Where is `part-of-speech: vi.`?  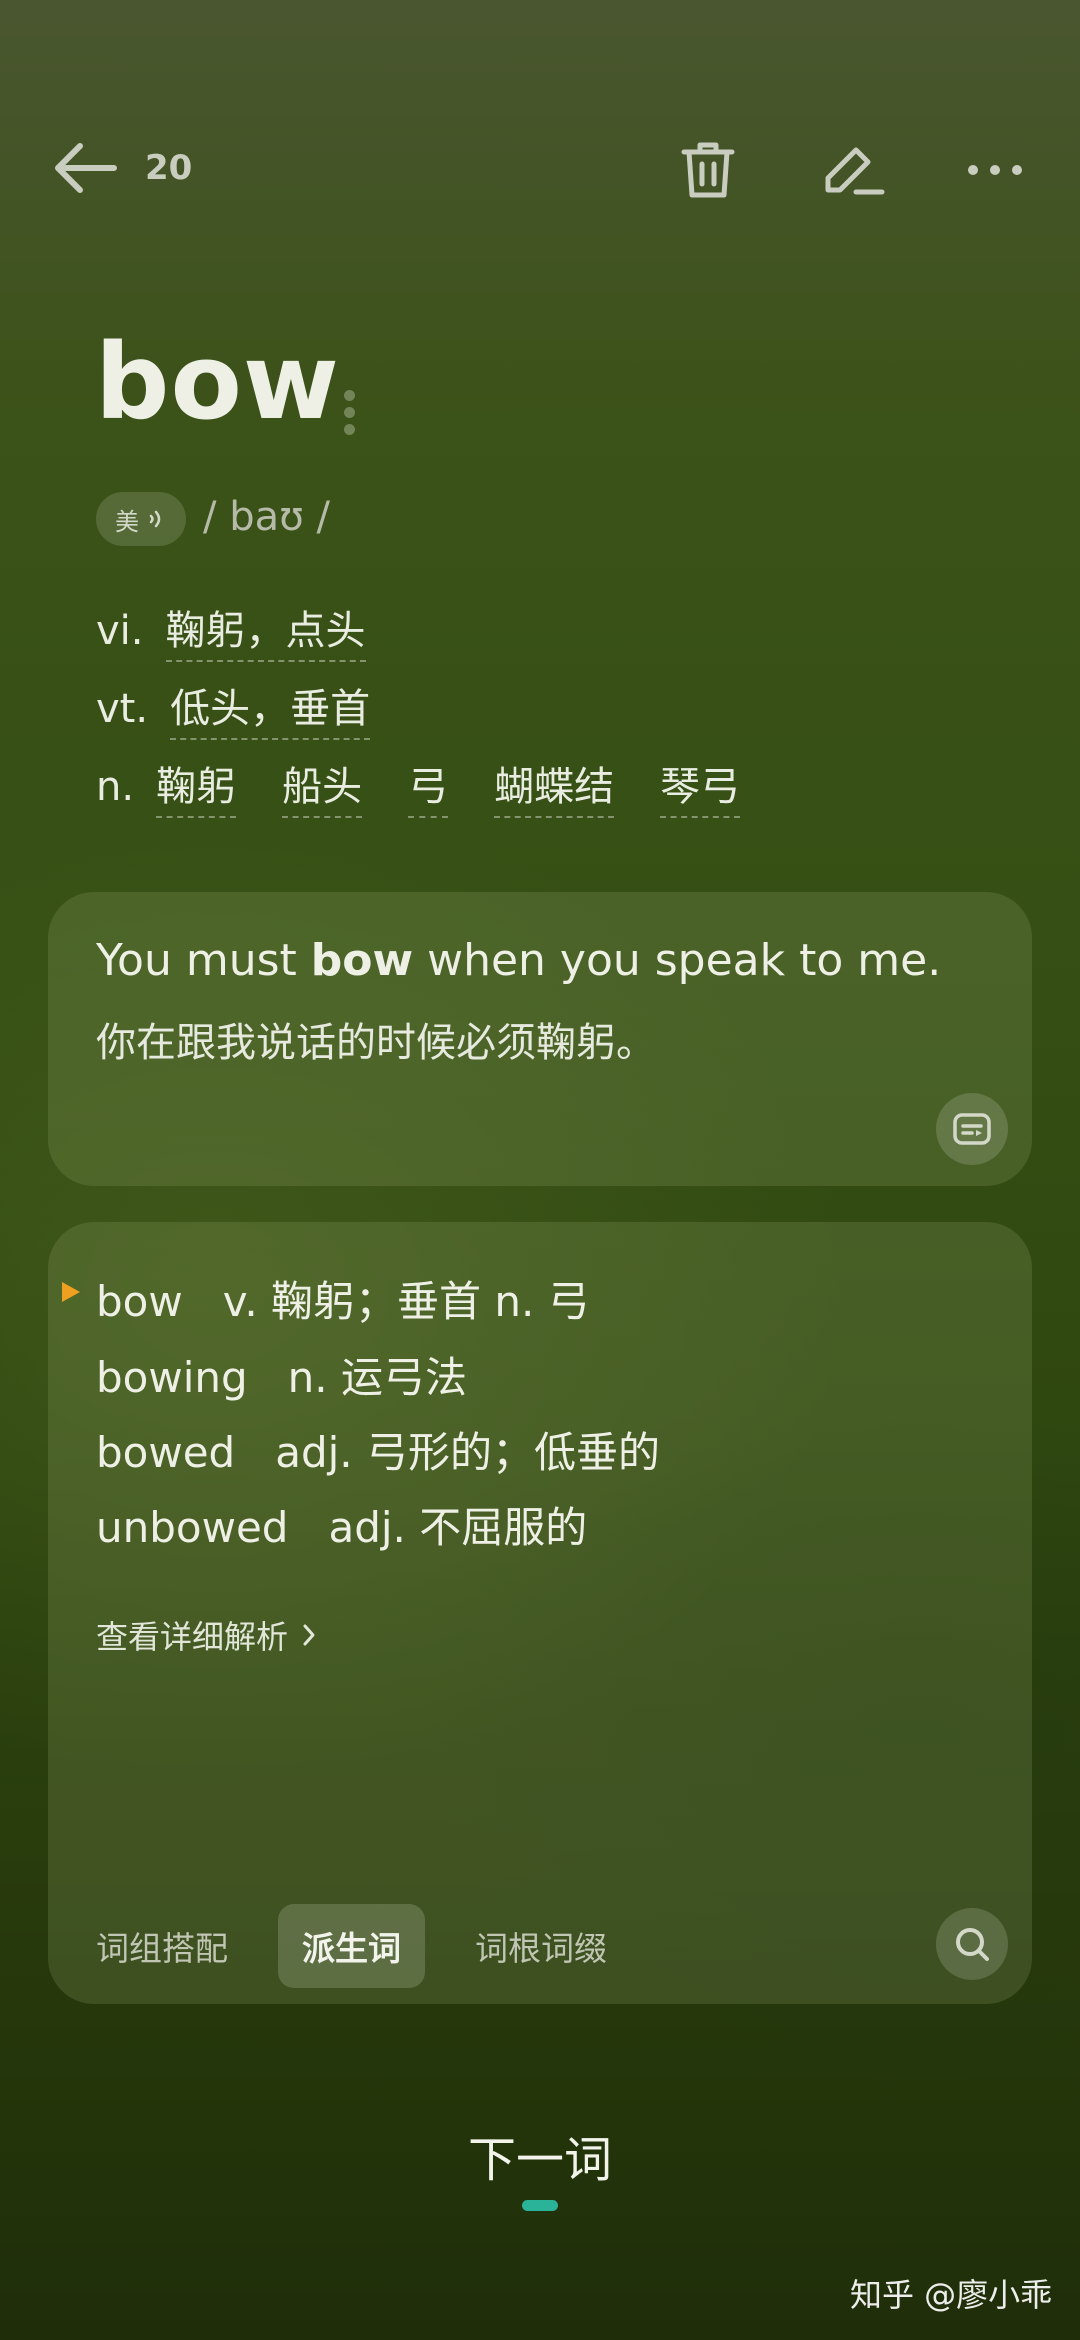
part-of-speech: vi. is located at coordinates (120, 631).